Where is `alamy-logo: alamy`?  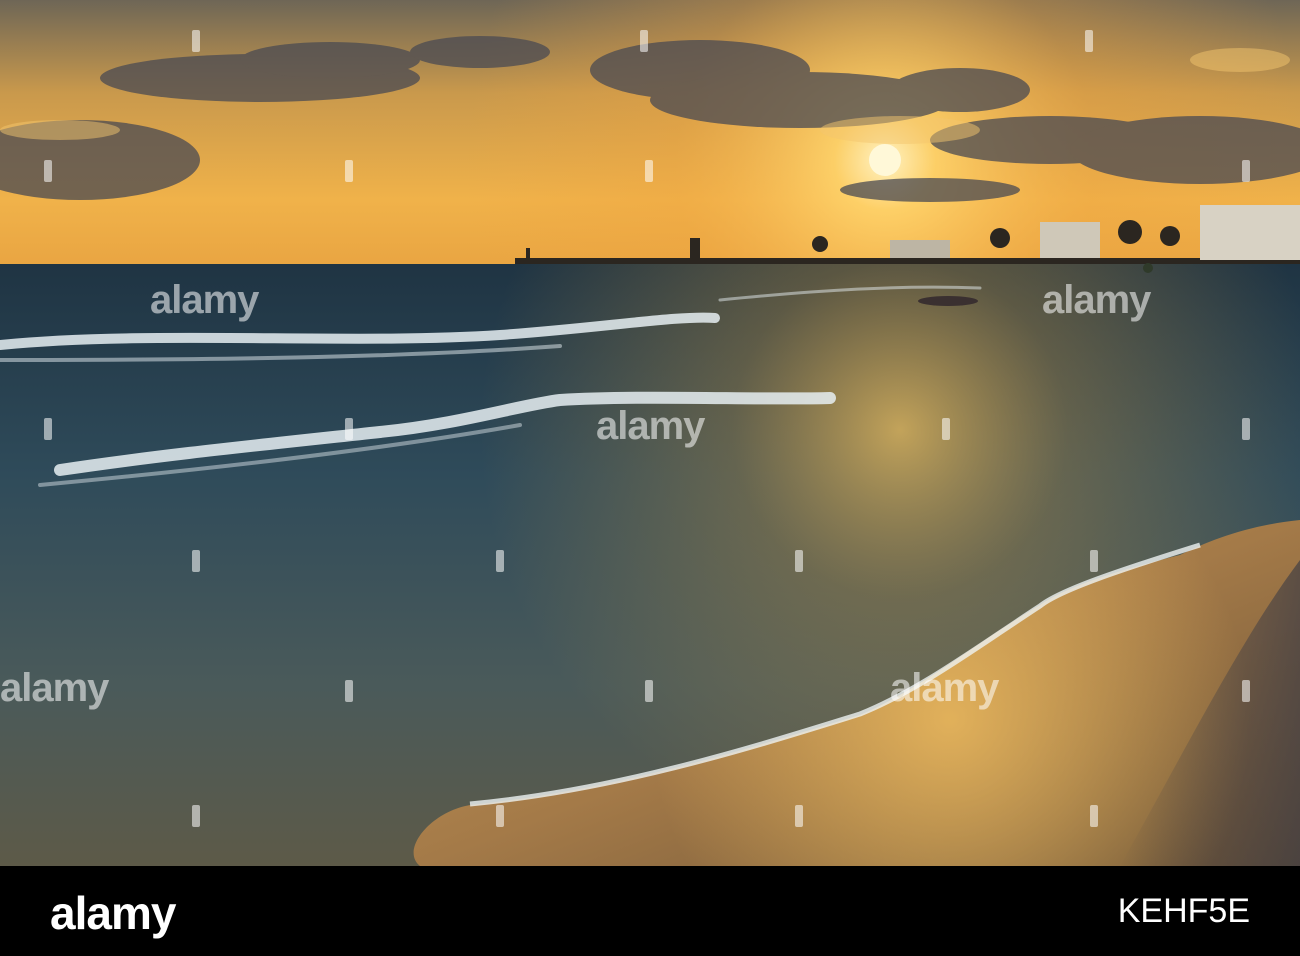 alamy-logo: alamy is located at coordinates (113, 913).